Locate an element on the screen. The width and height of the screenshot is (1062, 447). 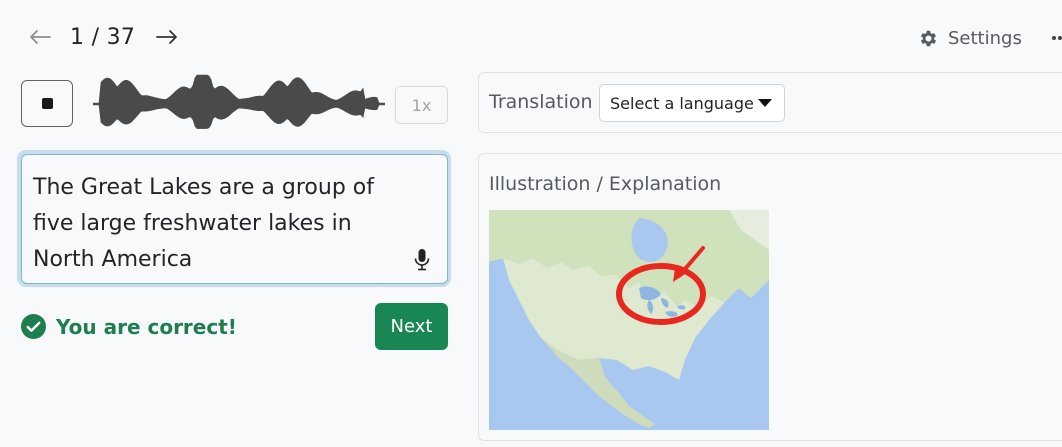
more-options-icon is located at coordinates (1057, 40).